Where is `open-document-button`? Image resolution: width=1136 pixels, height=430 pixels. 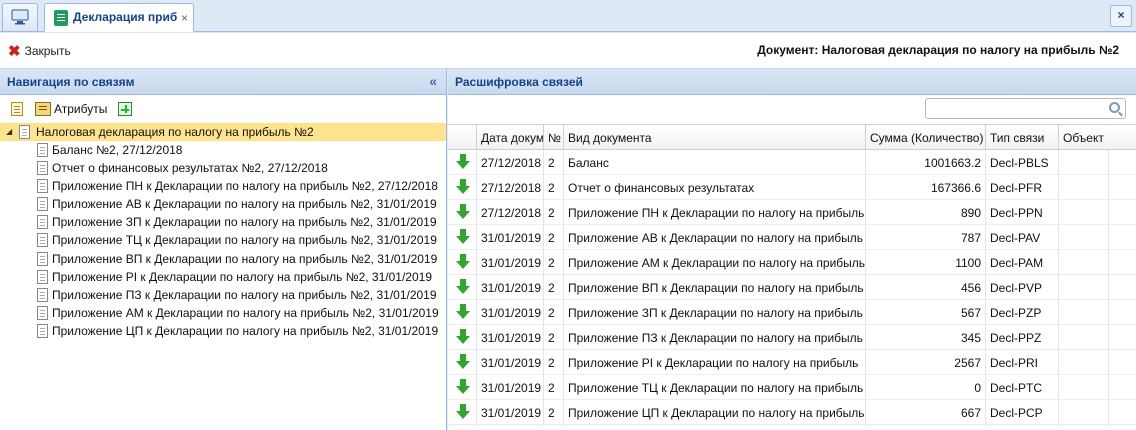
open-document-button is located at coordinates (17, 109).